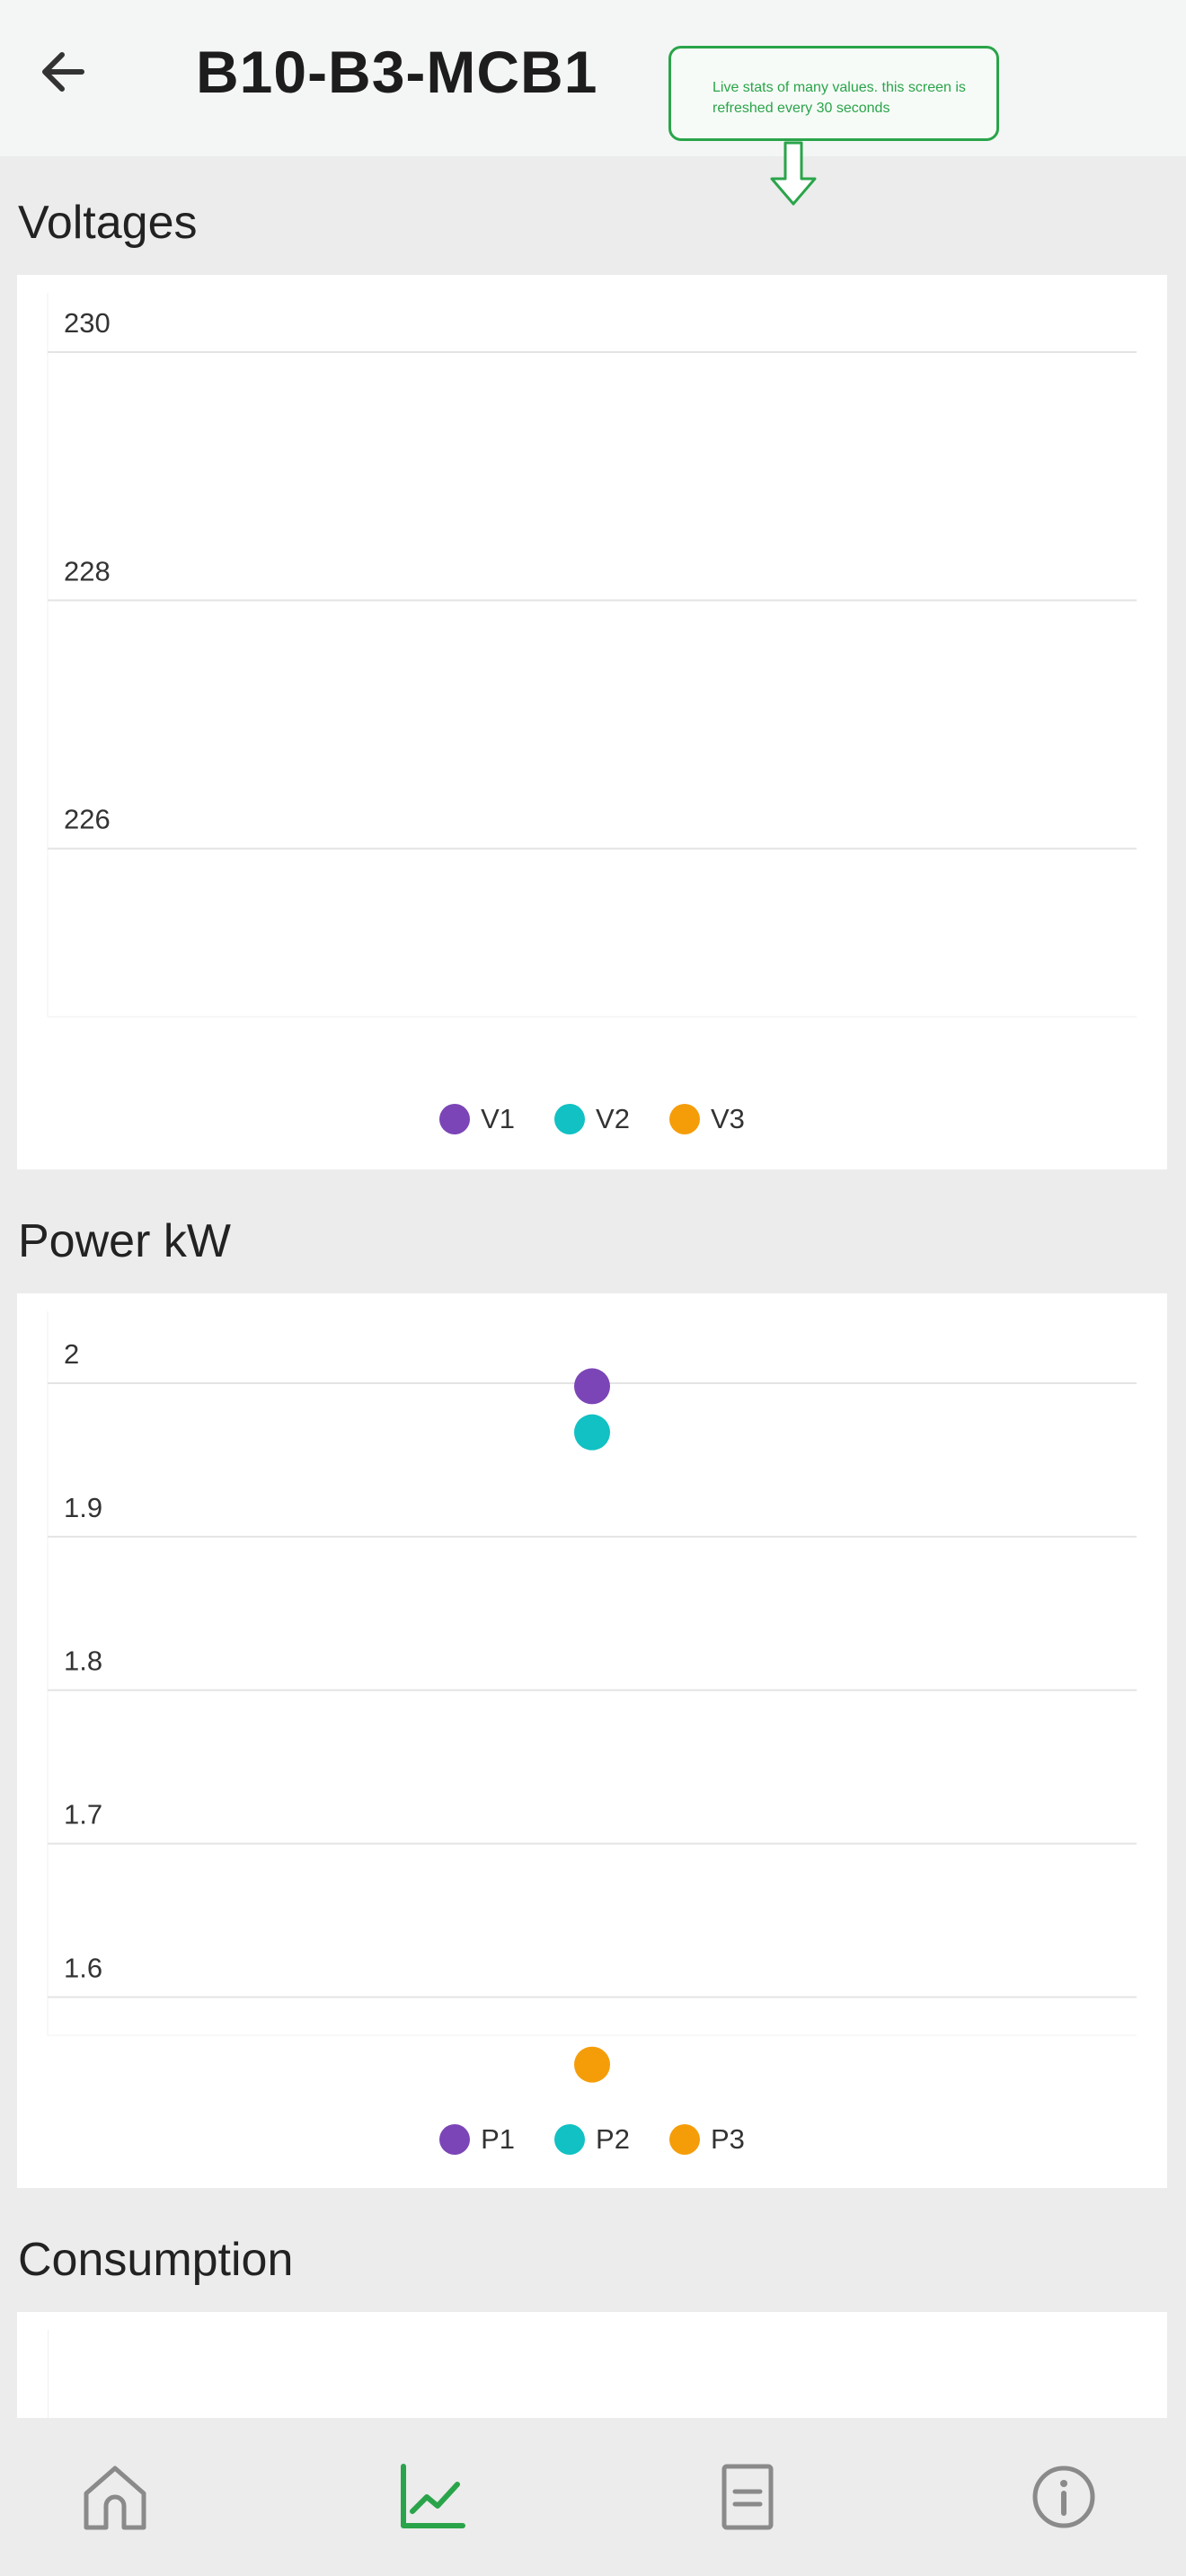 This screenshot has width=1186, height=2576. I want to click on power-legend: P1 P2 P3, so click(592, 2139).